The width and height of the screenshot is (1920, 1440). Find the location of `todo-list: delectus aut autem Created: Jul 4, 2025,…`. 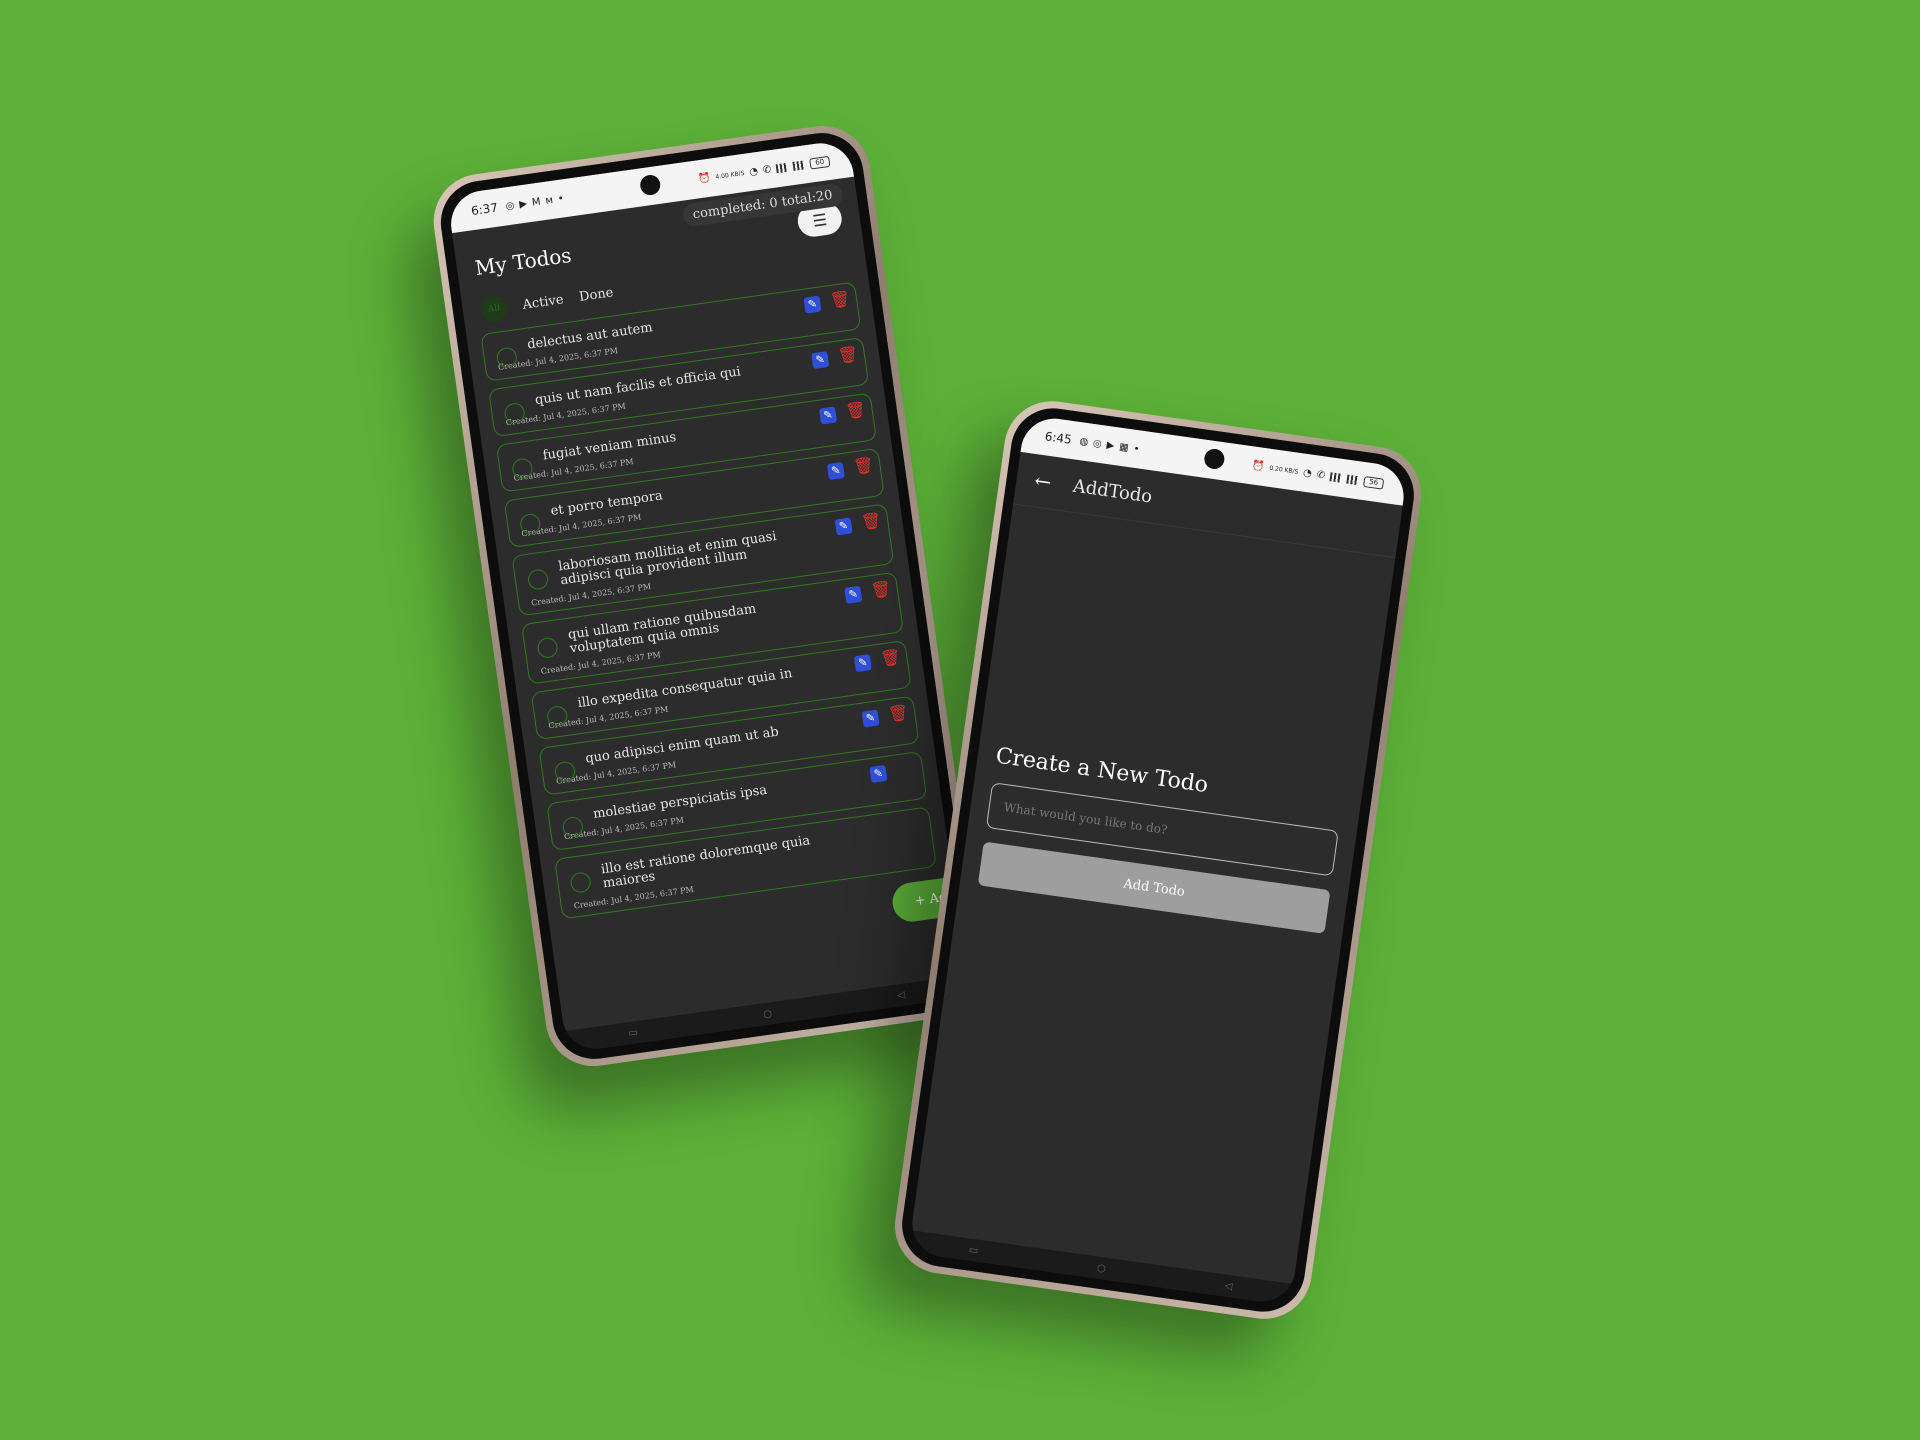

todo-list: delectus aut autem Created: Jul 4, 2025,… is located at coordinates (708, 601).